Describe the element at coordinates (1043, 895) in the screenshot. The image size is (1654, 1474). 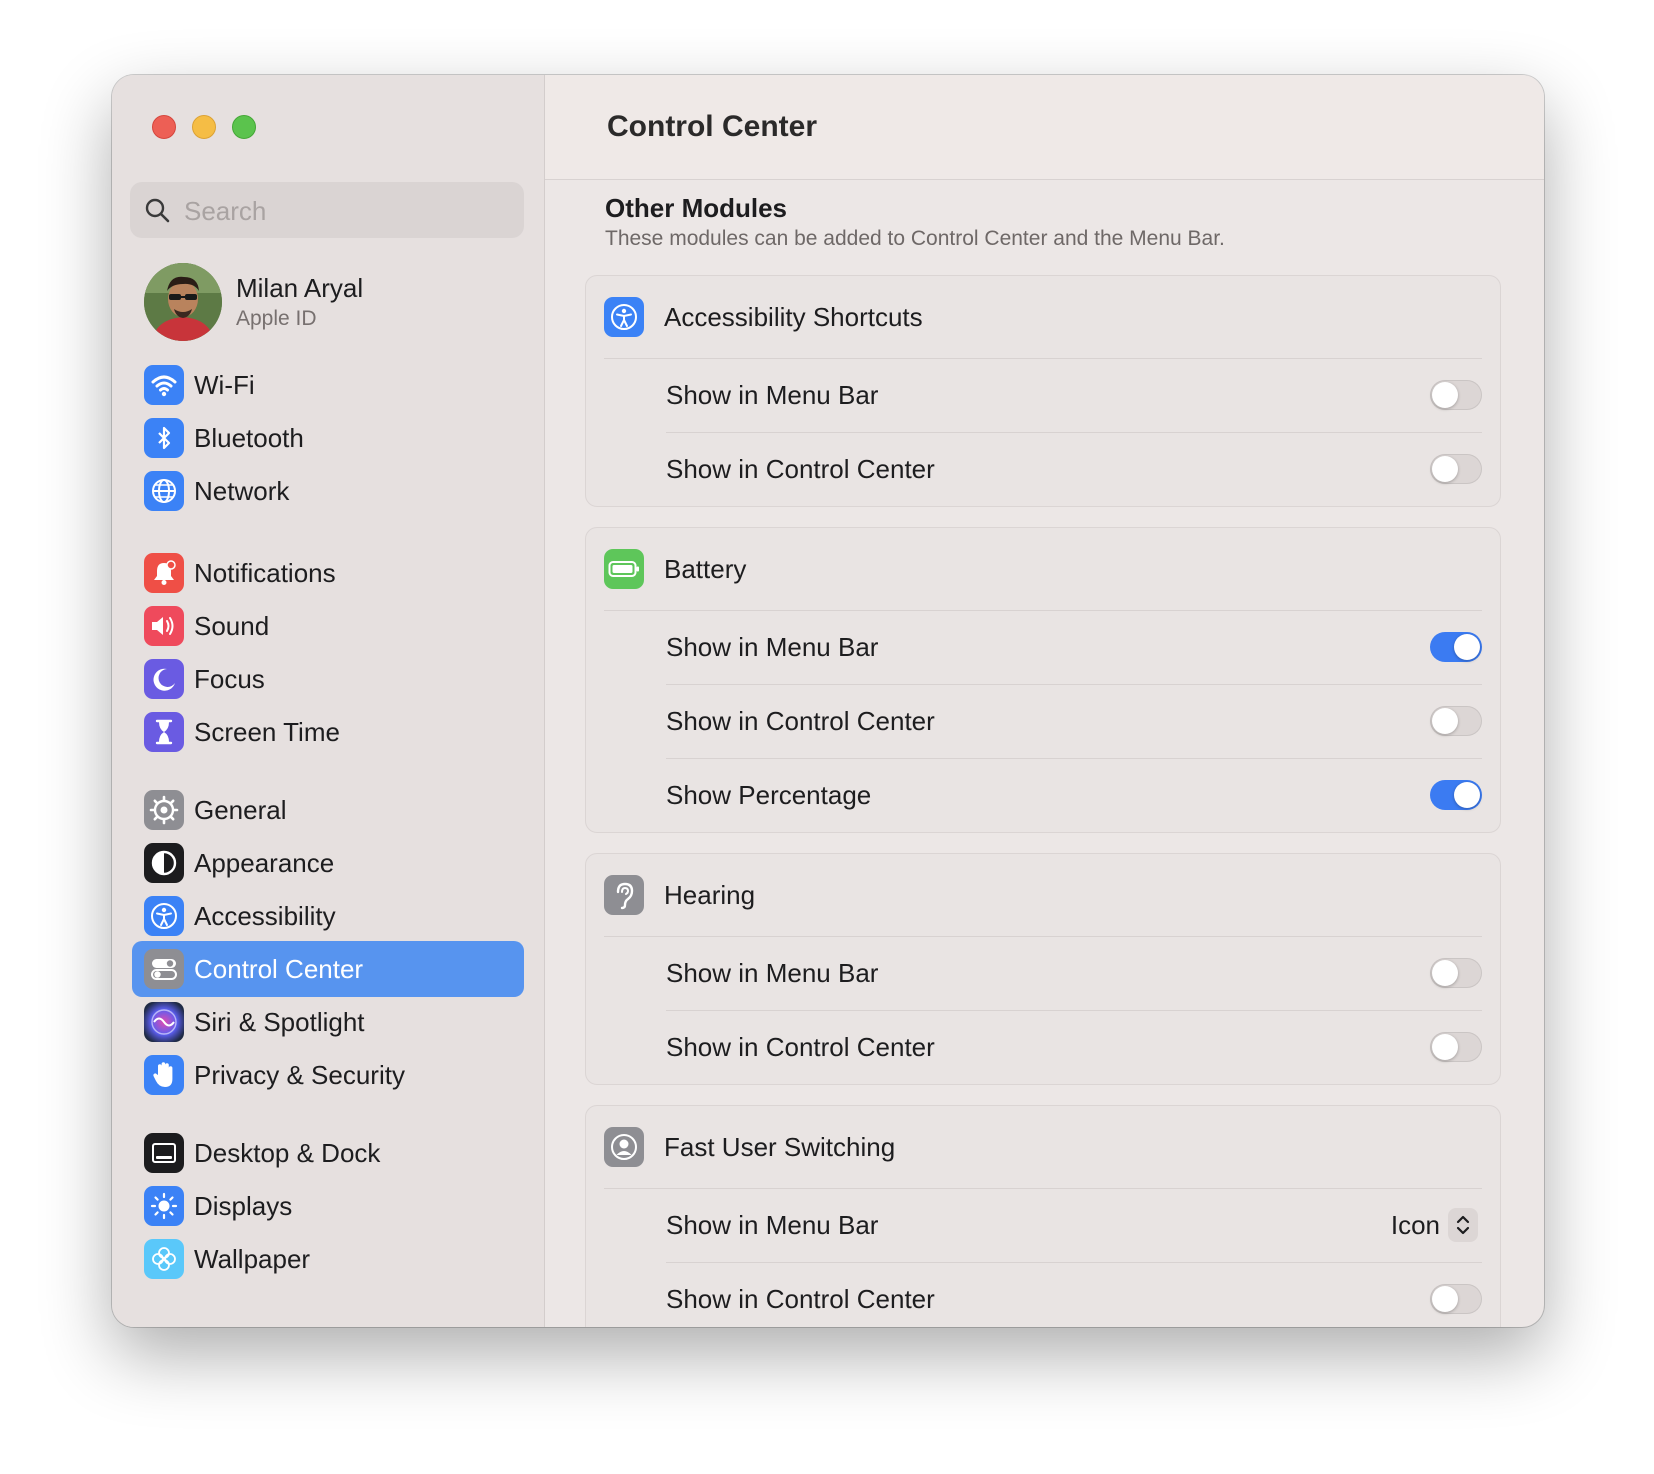
I see `card-header: Hearing` at that location.